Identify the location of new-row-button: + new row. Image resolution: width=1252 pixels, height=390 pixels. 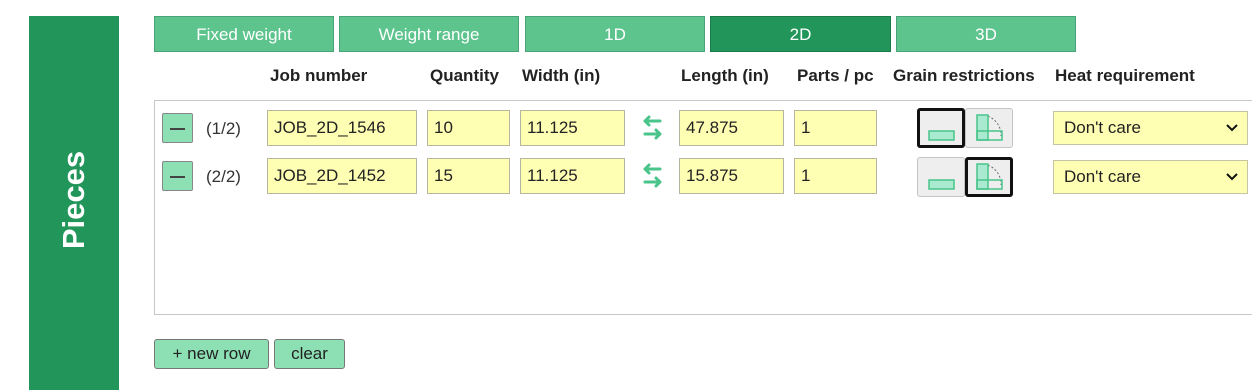
(211, 354).